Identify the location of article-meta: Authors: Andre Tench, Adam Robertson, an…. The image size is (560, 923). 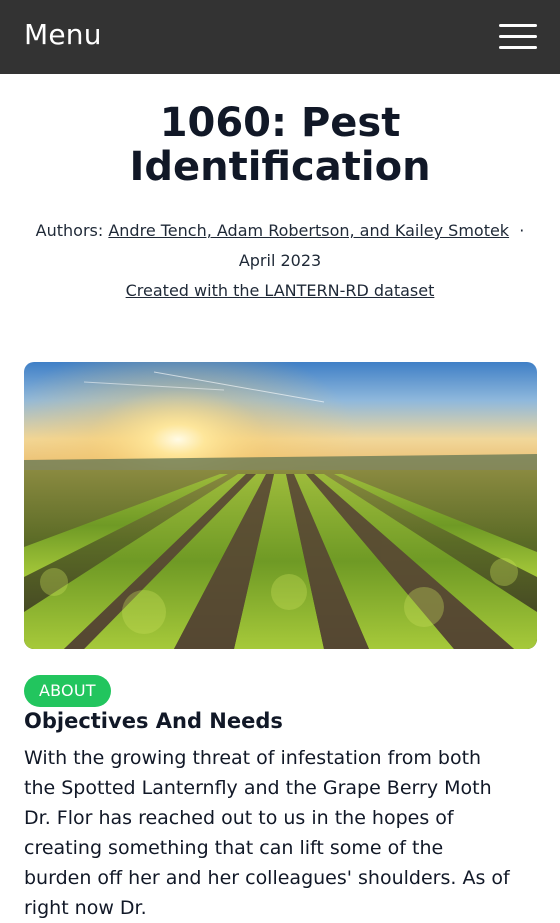
(280, 261).